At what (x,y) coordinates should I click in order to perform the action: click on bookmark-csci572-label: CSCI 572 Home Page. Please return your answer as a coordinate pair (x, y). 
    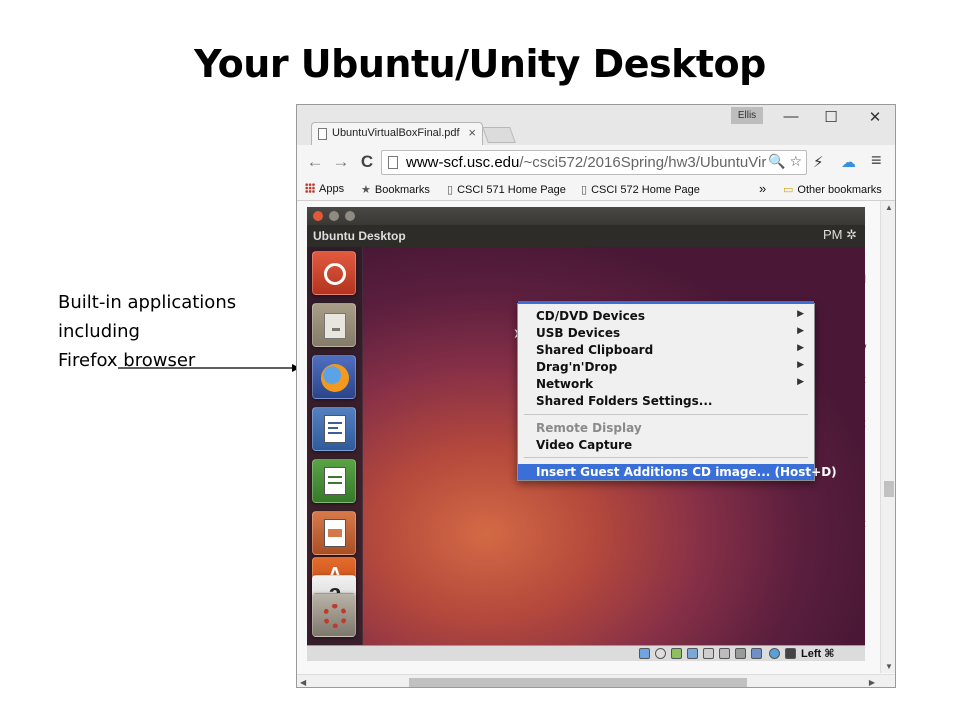
    Looking at the image, I should click on (645, 190).